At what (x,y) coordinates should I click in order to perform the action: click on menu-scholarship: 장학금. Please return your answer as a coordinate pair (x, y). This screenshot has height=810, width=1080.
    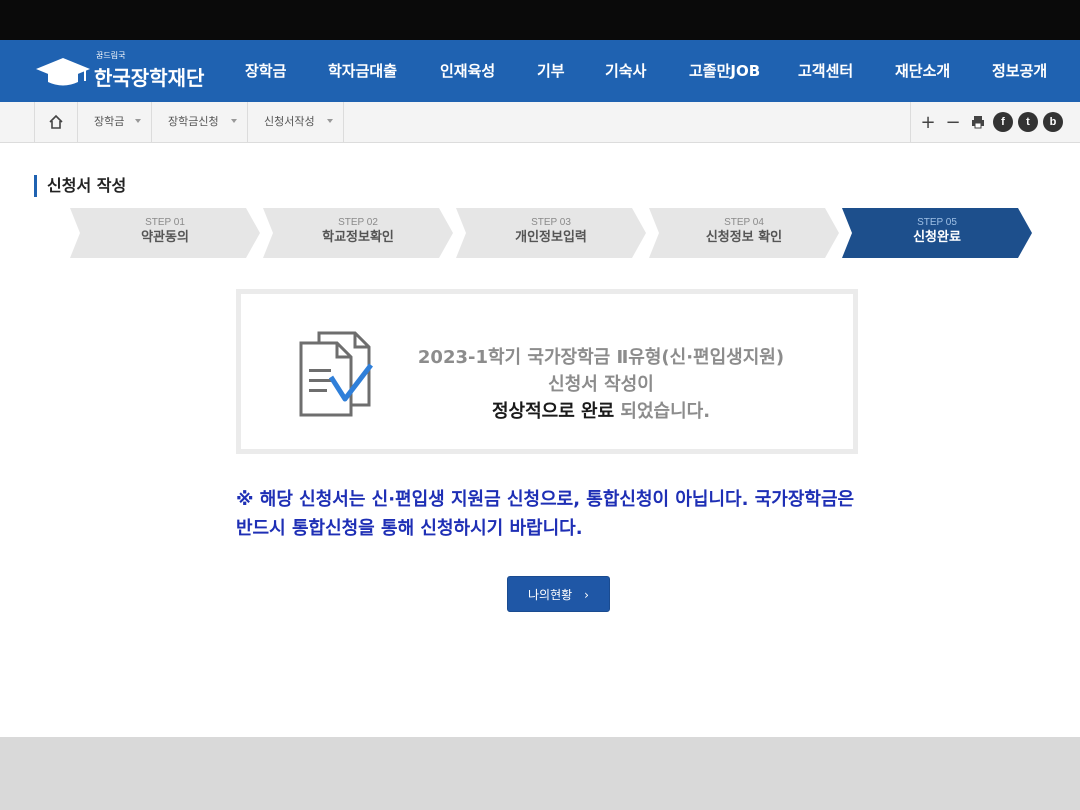
    Looking at the image, I should click on (265, 71).